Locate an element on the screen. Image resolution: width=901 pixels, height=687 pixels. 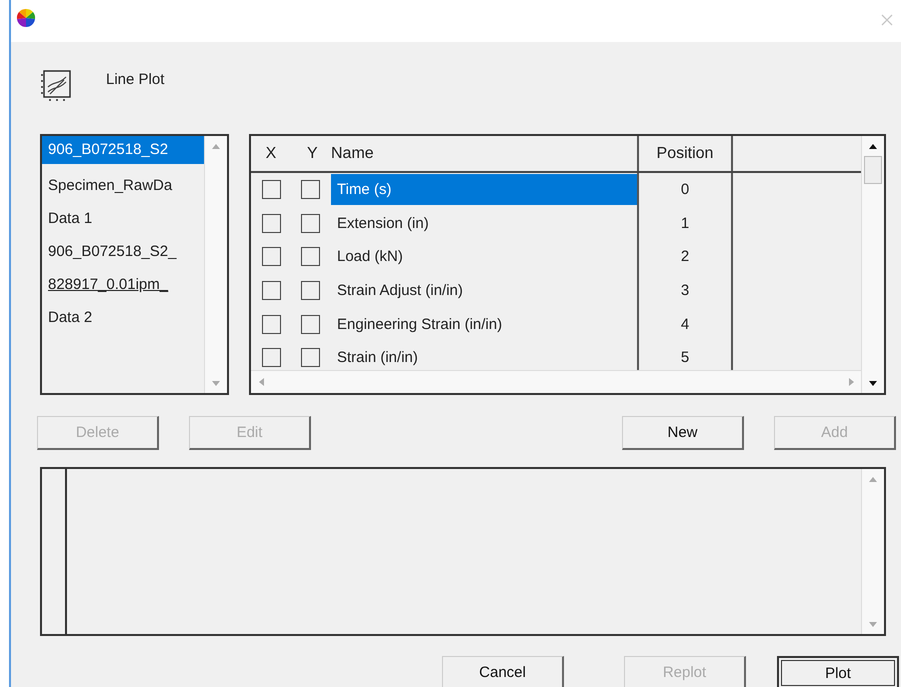
data-list-item: Data 2 is located at coordinates (123, 317).